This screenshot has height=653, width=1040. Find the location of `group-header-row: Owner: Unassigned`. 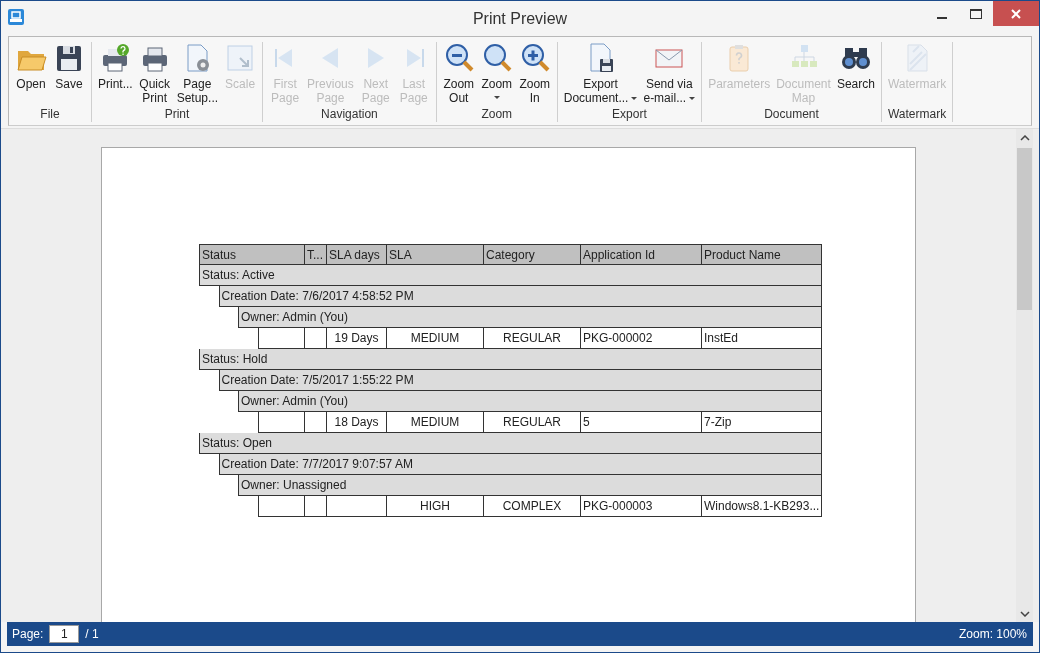

group-header-row: Owner: Unassigned is located at coordinates (530, 485).